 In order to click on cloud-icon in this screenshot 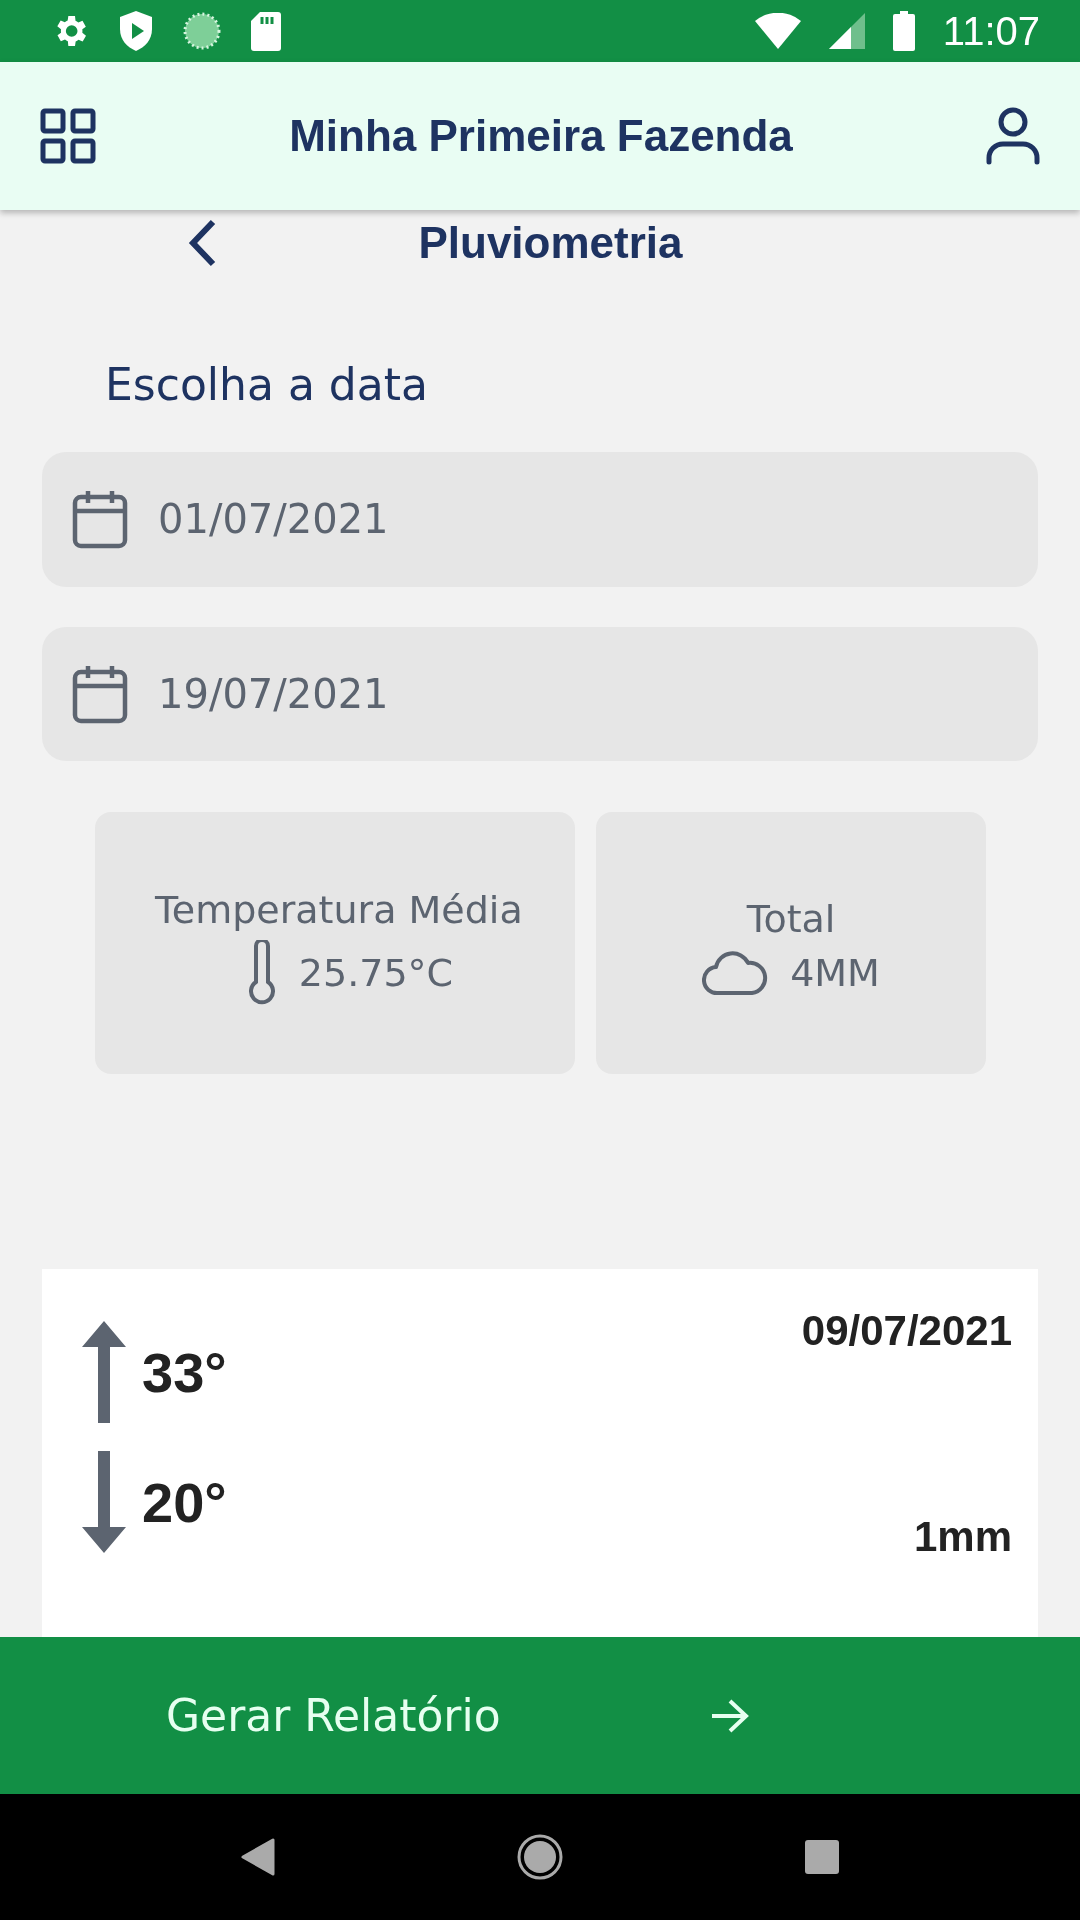, I will do `click(735, 973)`.